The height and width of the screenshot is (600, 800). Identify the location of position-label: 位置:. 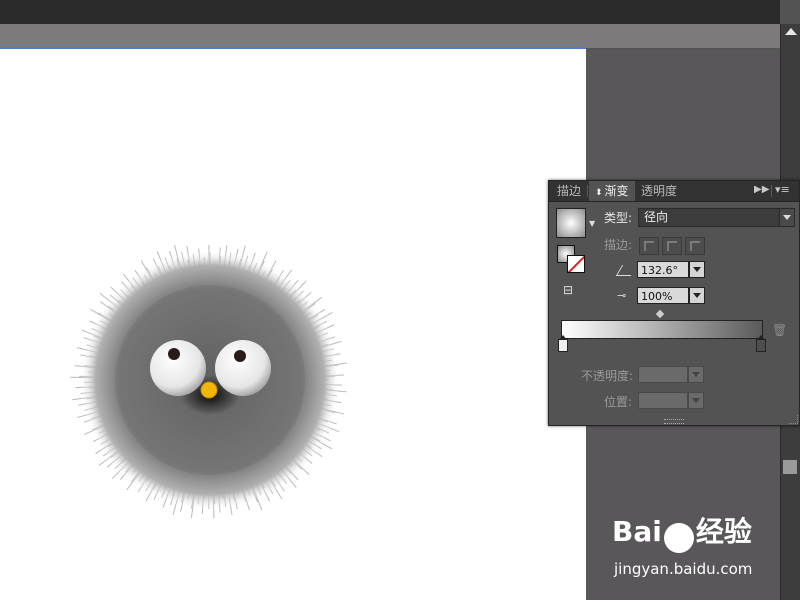
(618, 402).